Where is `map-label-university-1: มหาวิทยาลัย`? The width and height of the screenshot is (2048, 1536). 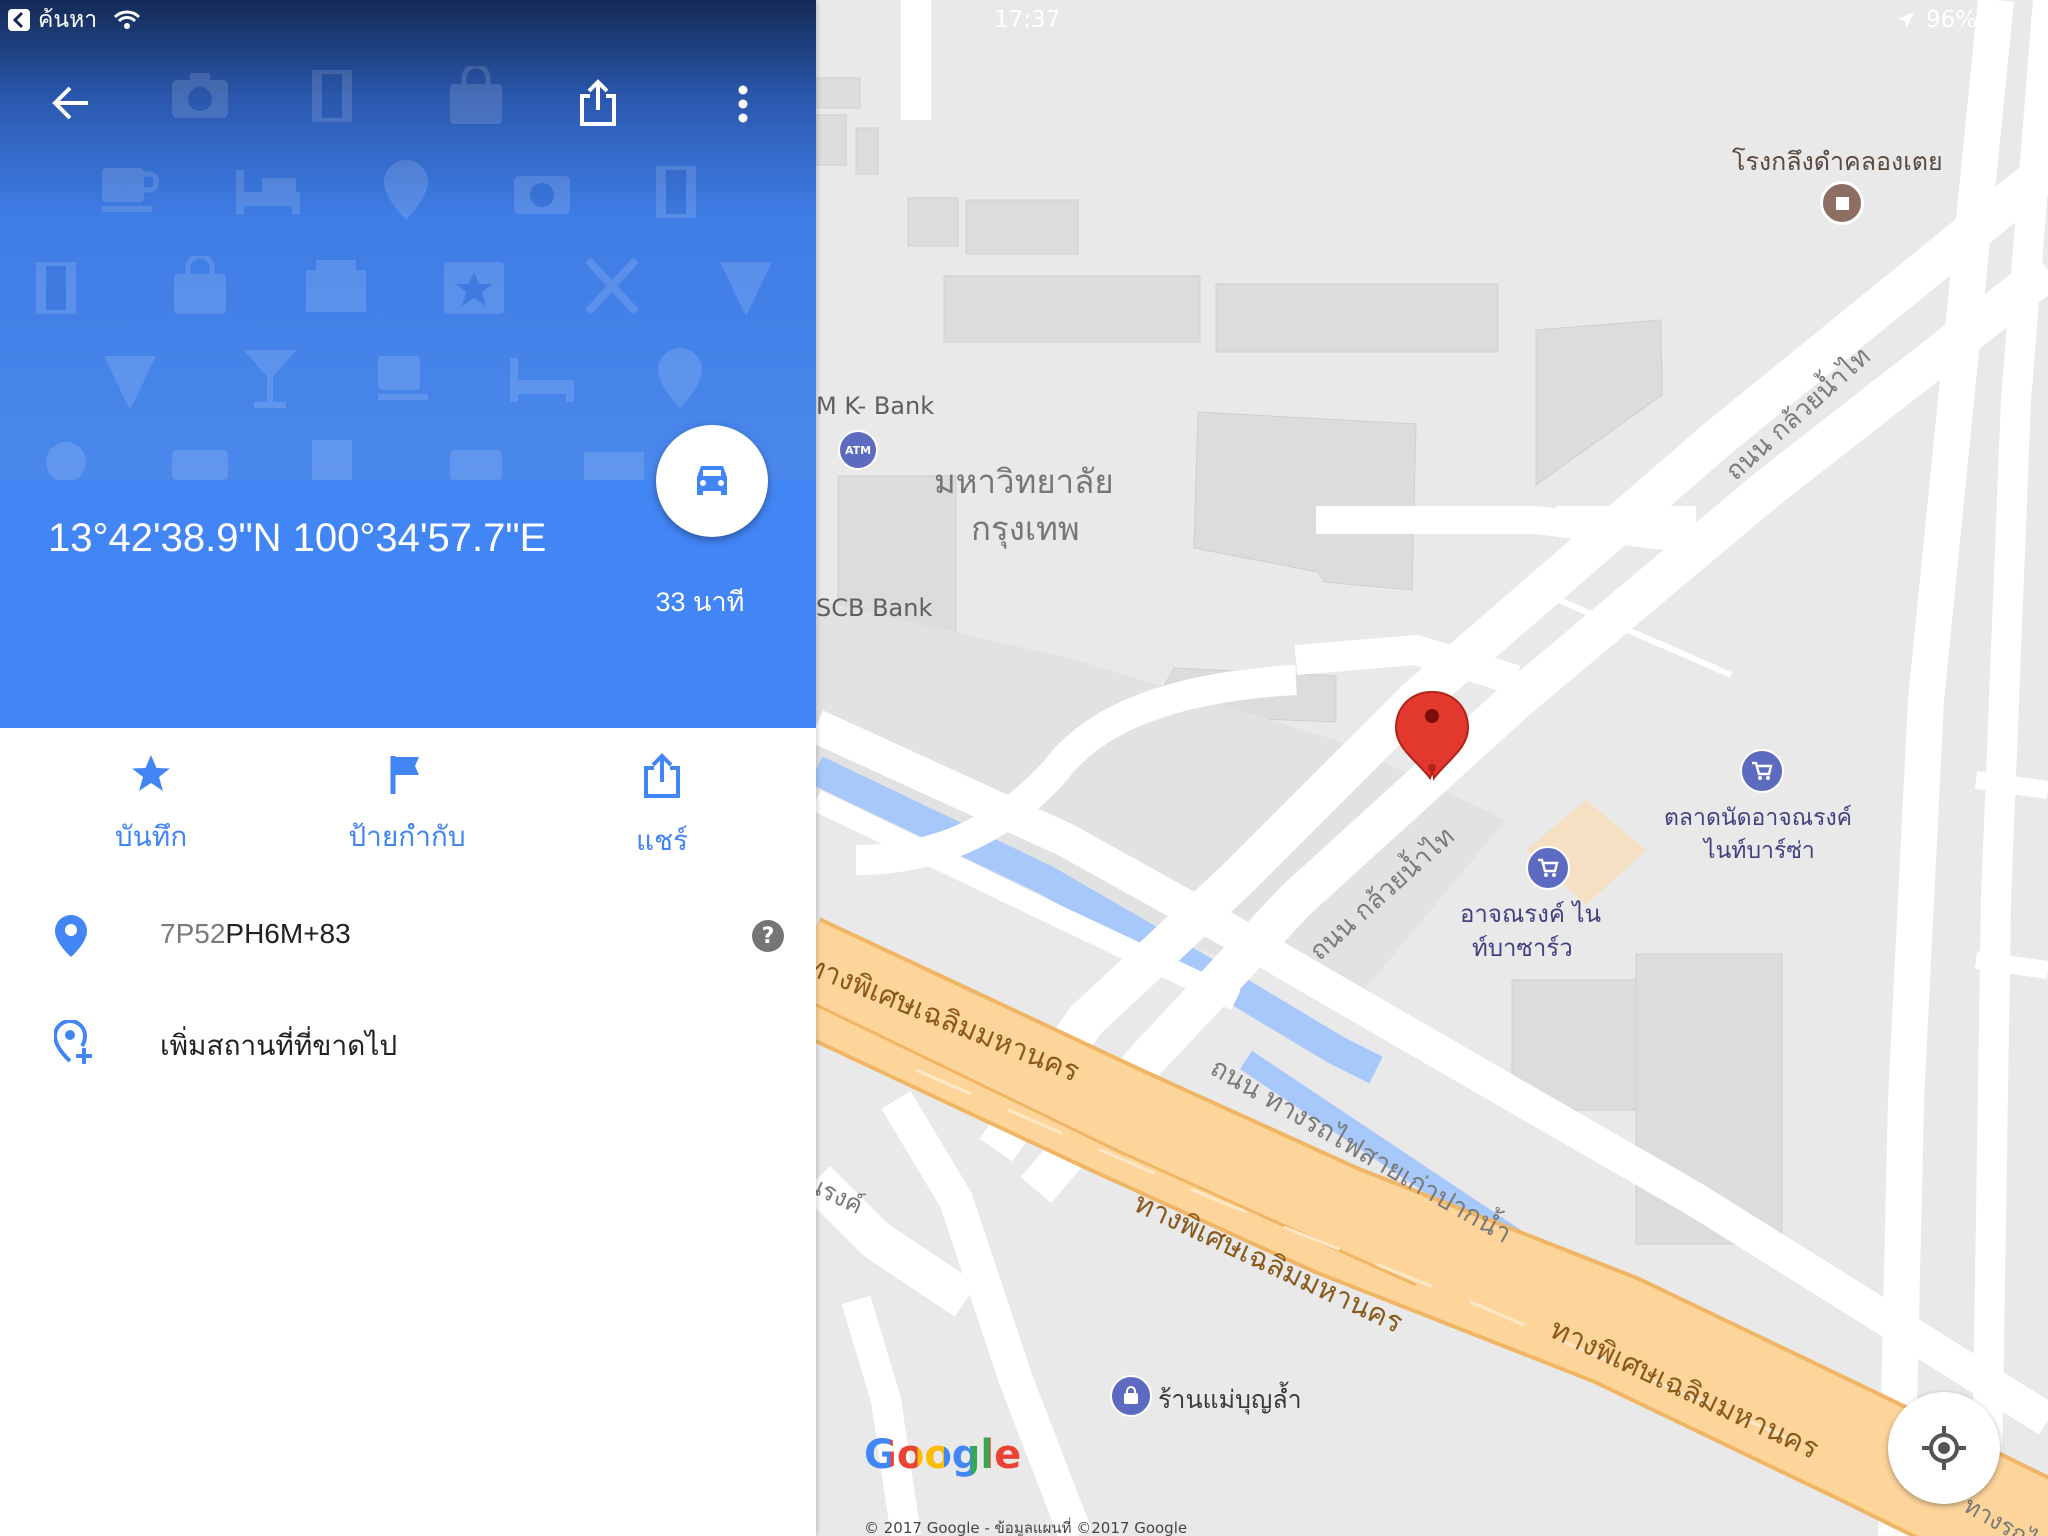 map-label-university-1: มหาวิทยาลัย is located at coordinates (1024, 481).